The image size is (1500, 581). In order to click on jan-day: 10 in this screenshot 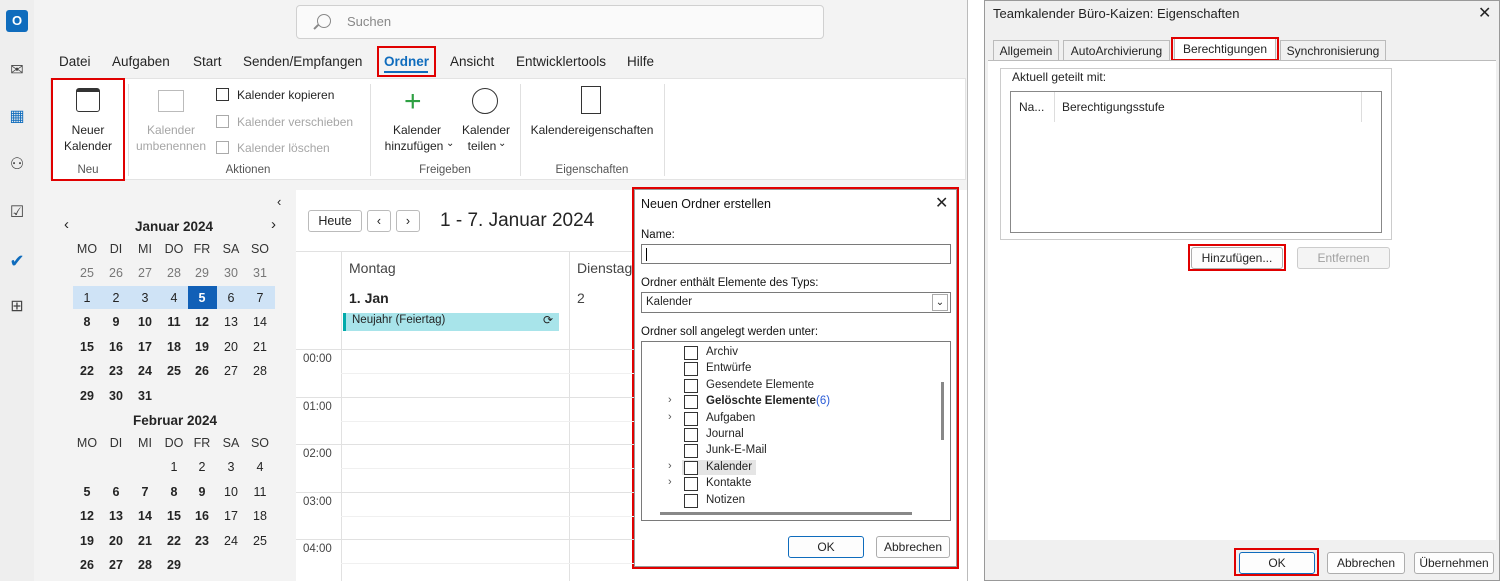, I will do `click(145, 322)`.